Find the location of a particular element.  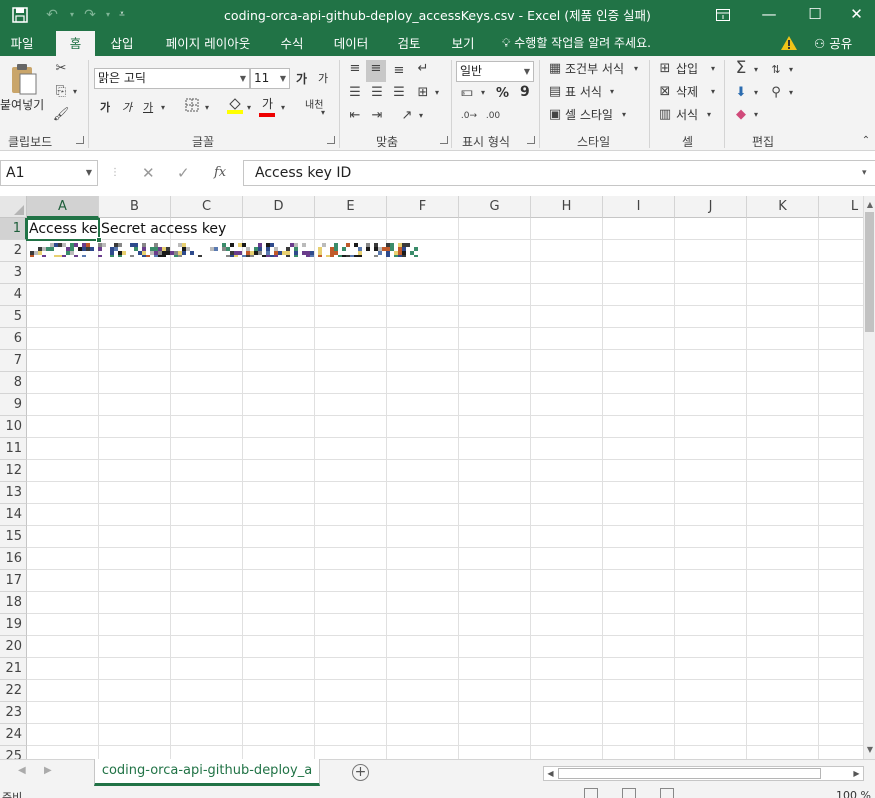

customize-toolbar-icon: ⩡ is located at coordinates (122, 15).